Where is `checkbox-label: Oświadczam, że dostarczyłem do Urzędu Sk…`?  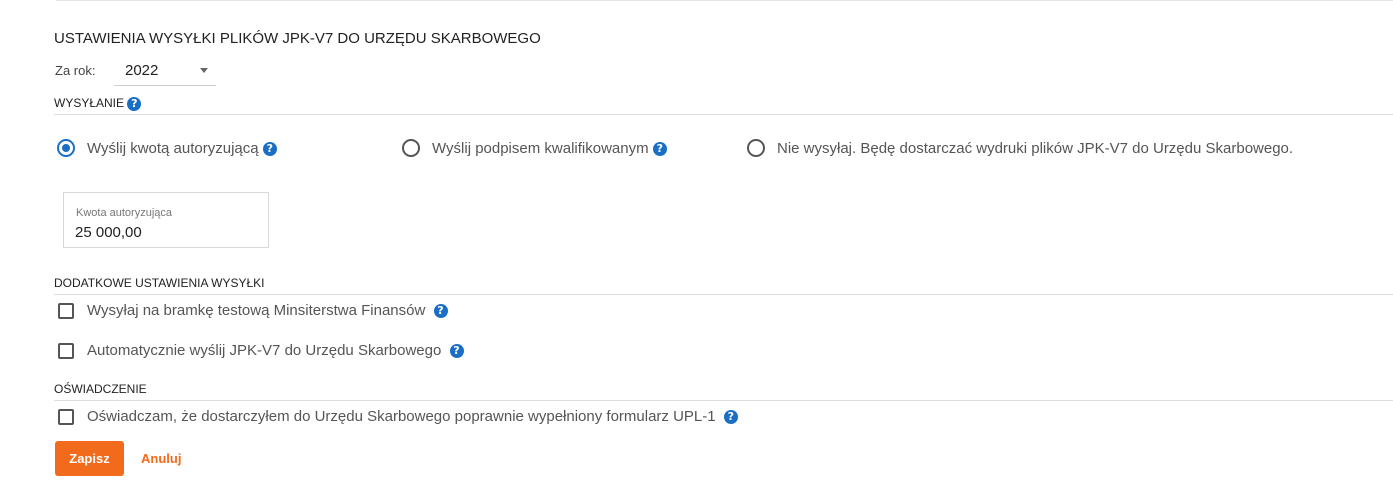
checkbox-label: Oświadczam, że dostarczyłem do Urzędu Sk… is located at coordinates (401, 416).